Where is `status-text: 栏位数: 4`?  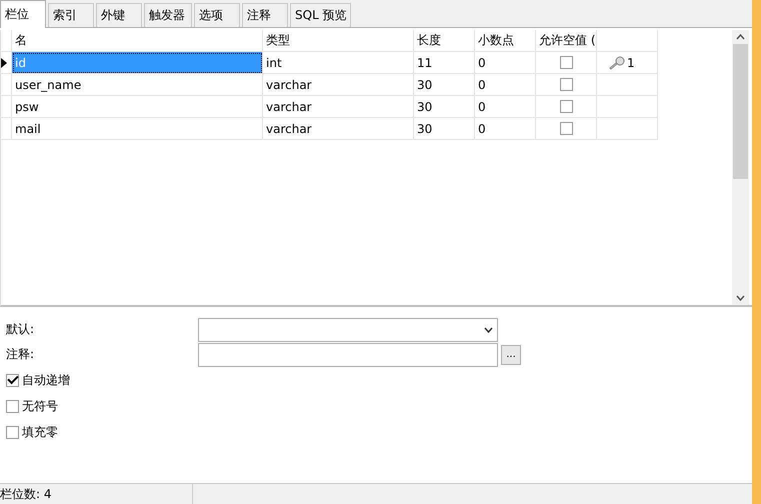 status-text: 栏位数: 4 is located at coordinates (26, 494).